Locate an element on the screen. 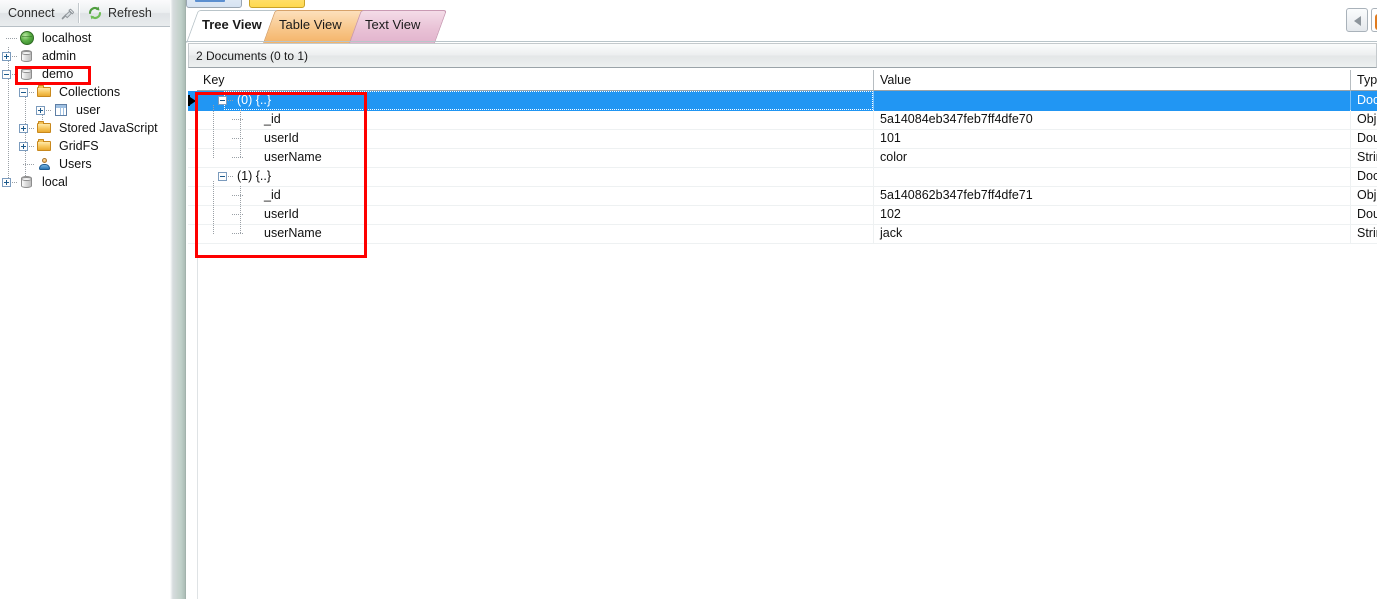 The width and height of the screenshot is (1377, 599). grid-key-cell: (1) {..} is located at coordinates (535, 176).